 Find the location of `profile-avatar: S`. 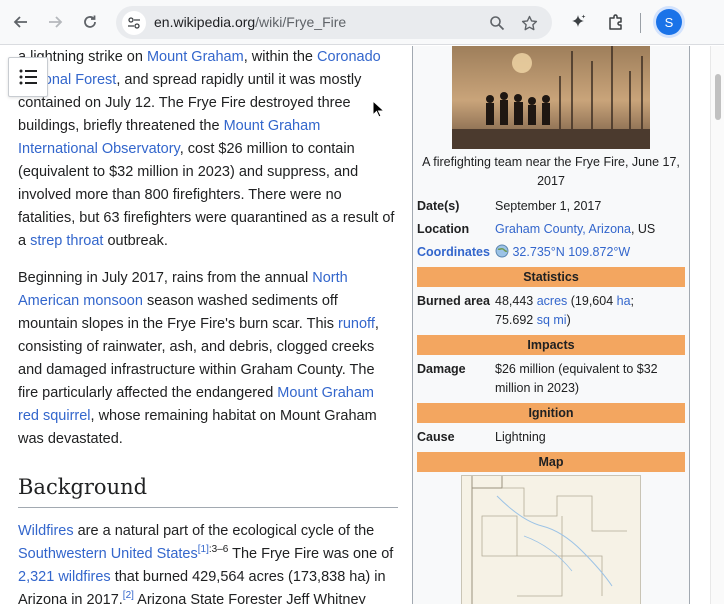

profile-avatar: S is located at coordinates (669, 22).